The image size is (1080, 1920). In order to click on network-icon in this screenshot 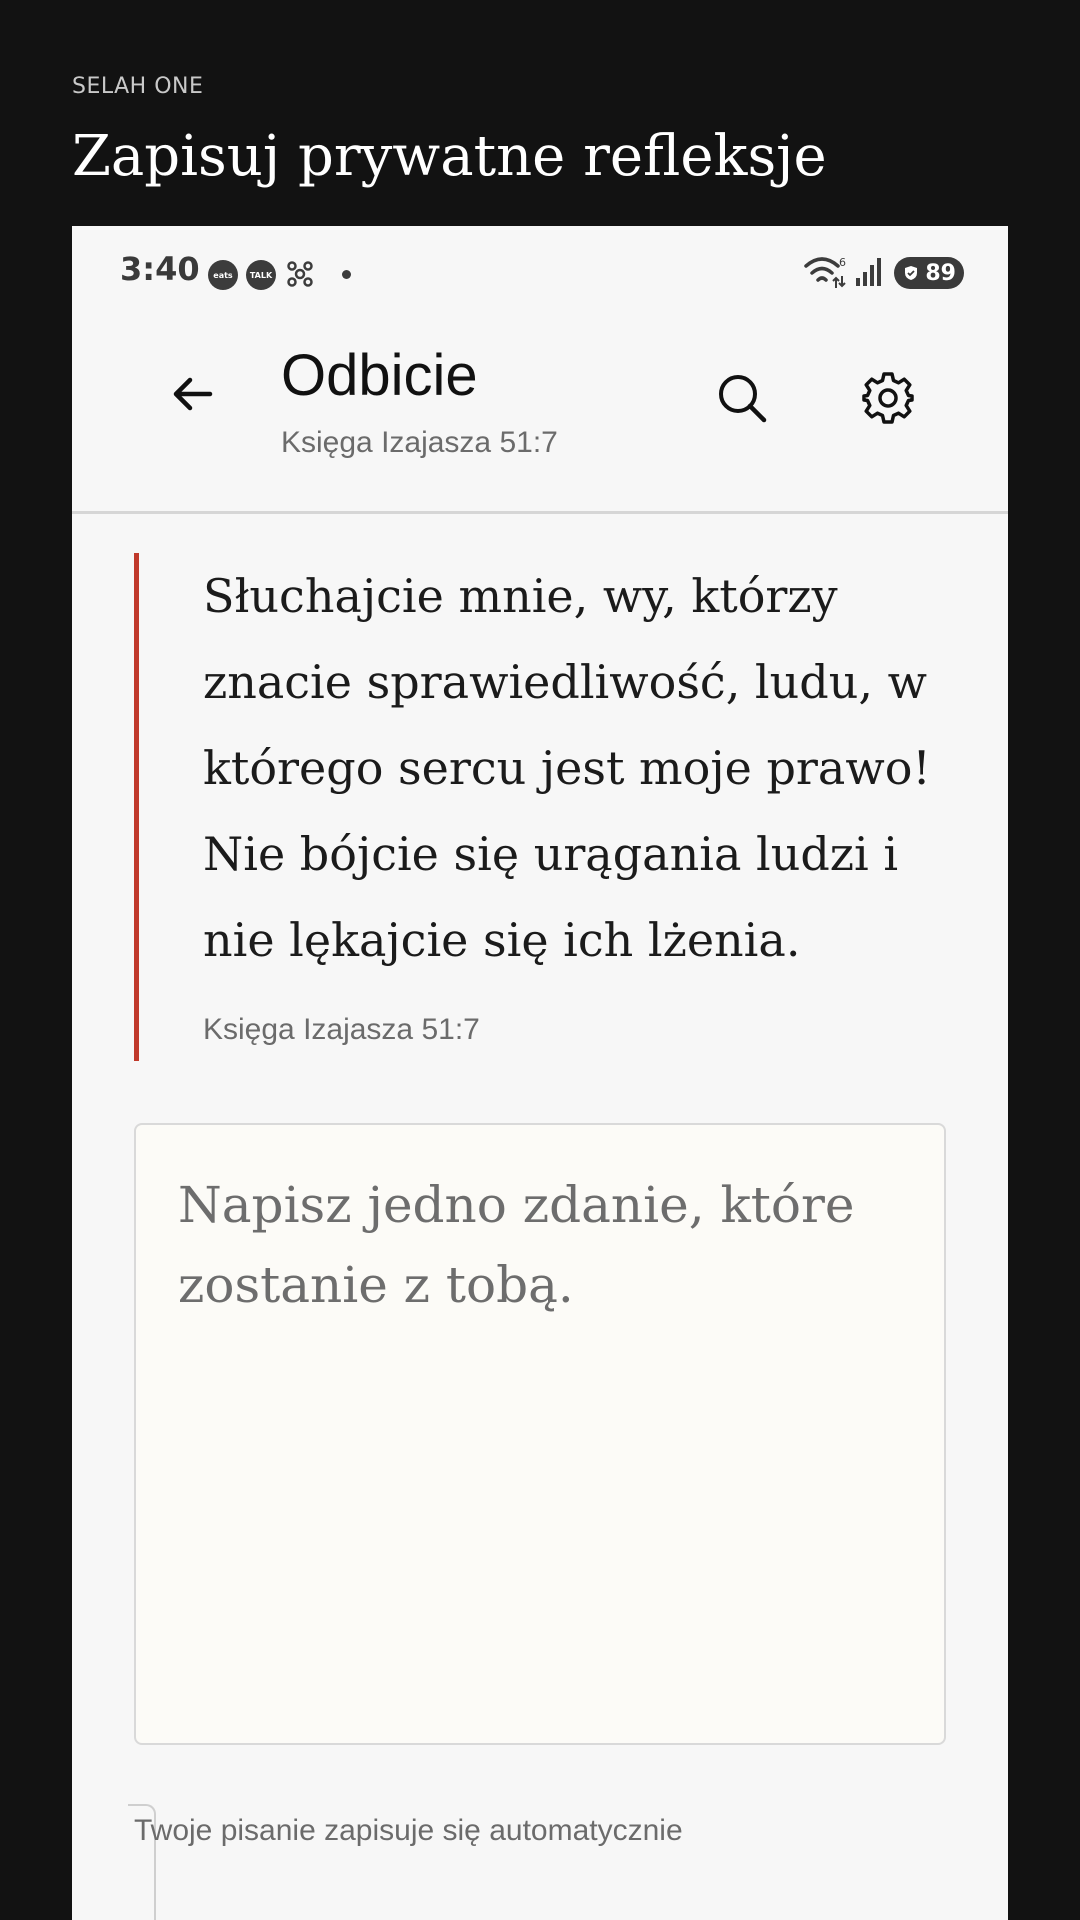, I will do `click(300, 274)`.